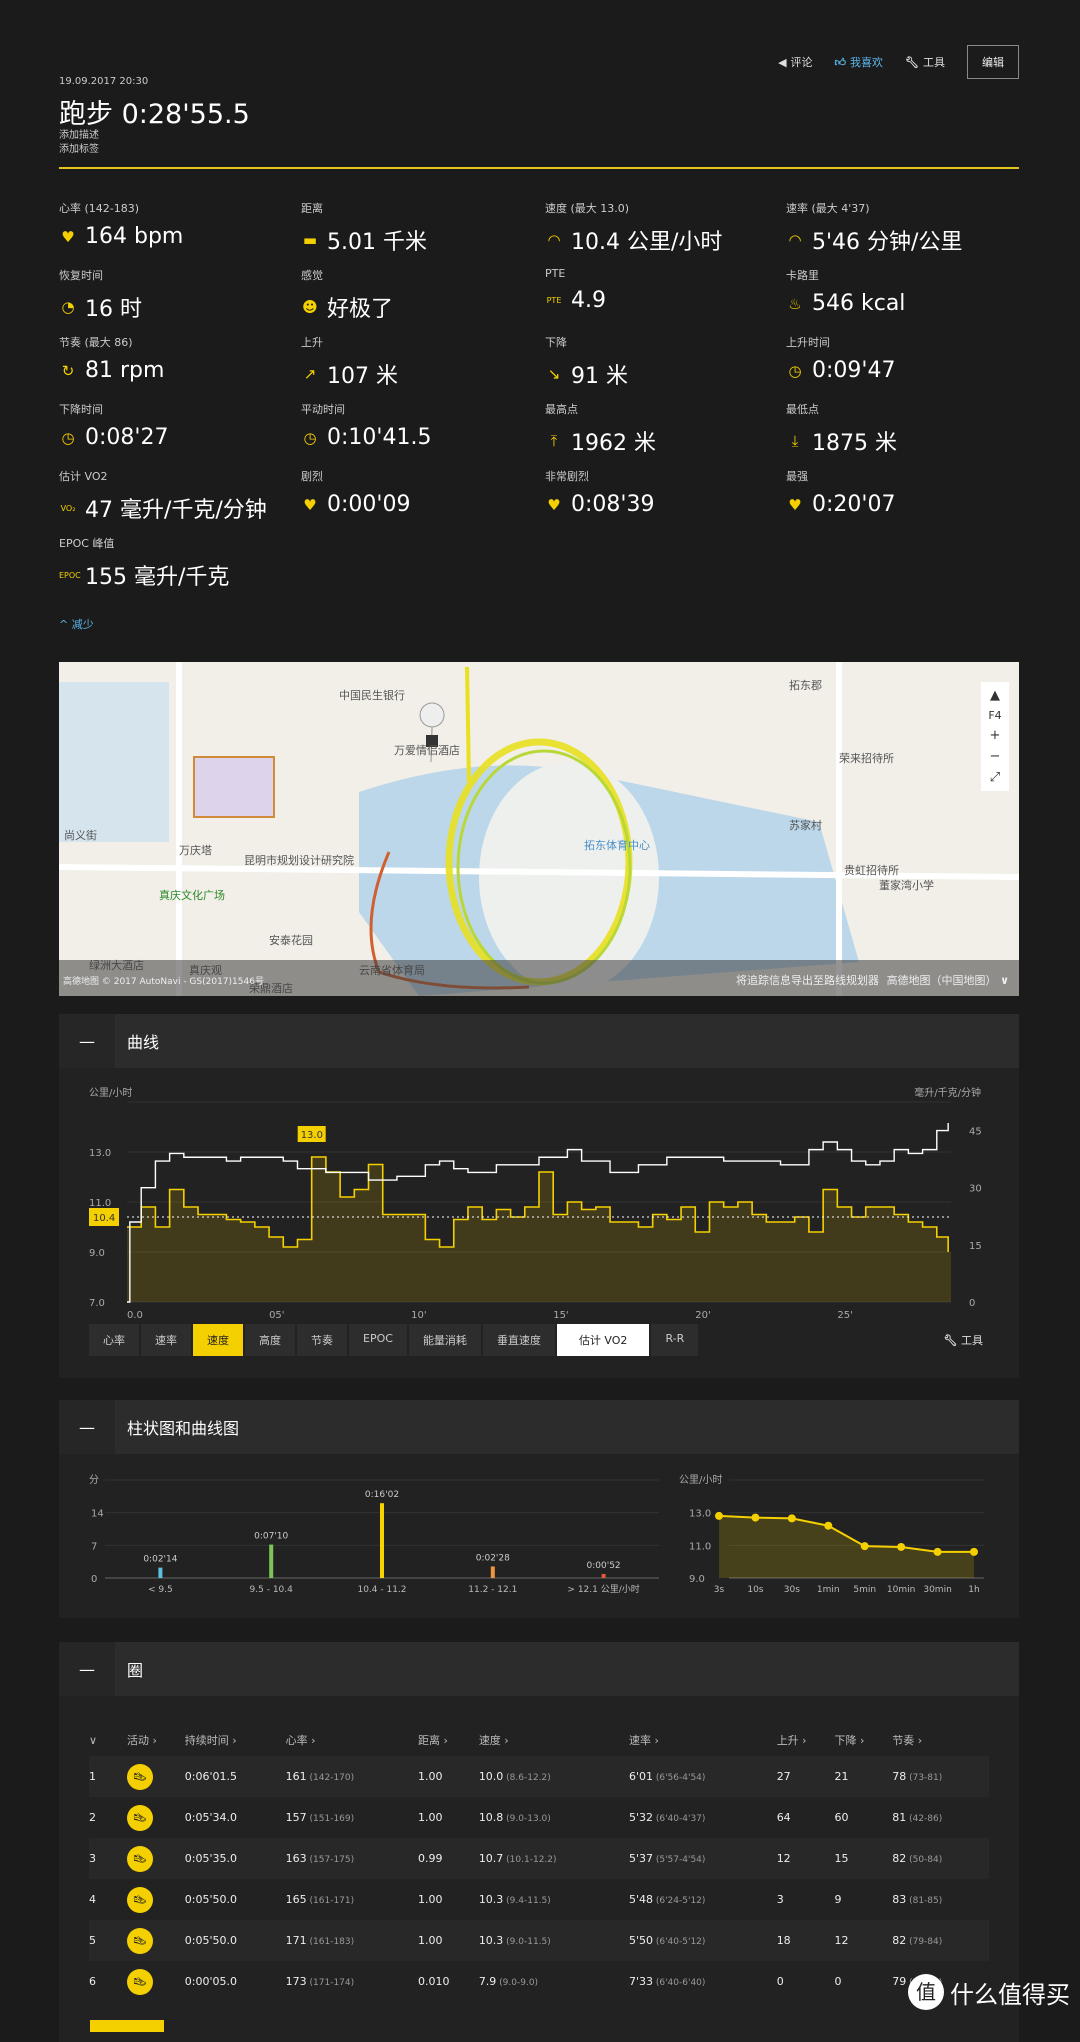  What do you see at coordinates (134, 236) in the screenshot?
I see `stat-value: 164 bpm` at bounding box center [134, 236].